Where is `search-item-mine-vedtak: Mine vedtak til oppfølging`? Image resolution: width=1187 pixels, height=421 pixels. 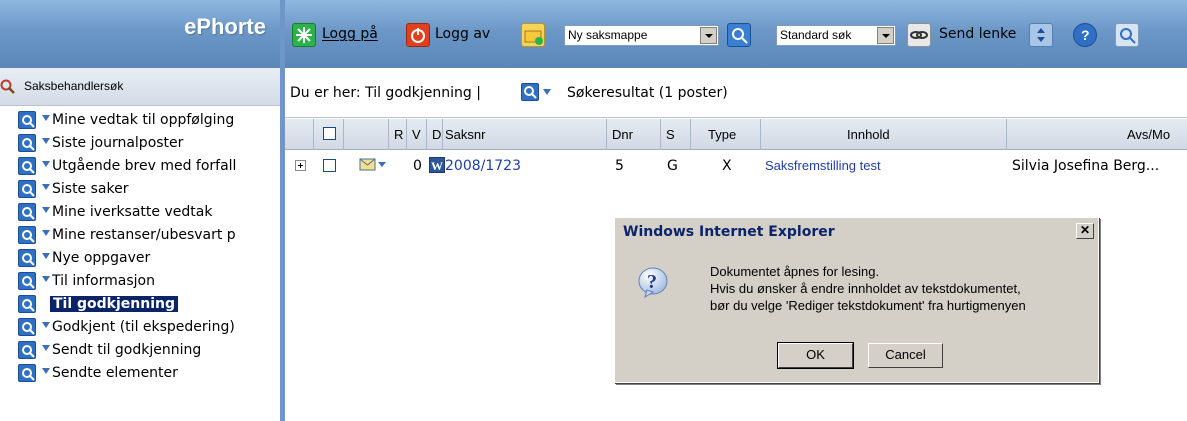
search-item-mine-vedtak: Mine vedtak til oppfølging is located at coordinates (140, 120).